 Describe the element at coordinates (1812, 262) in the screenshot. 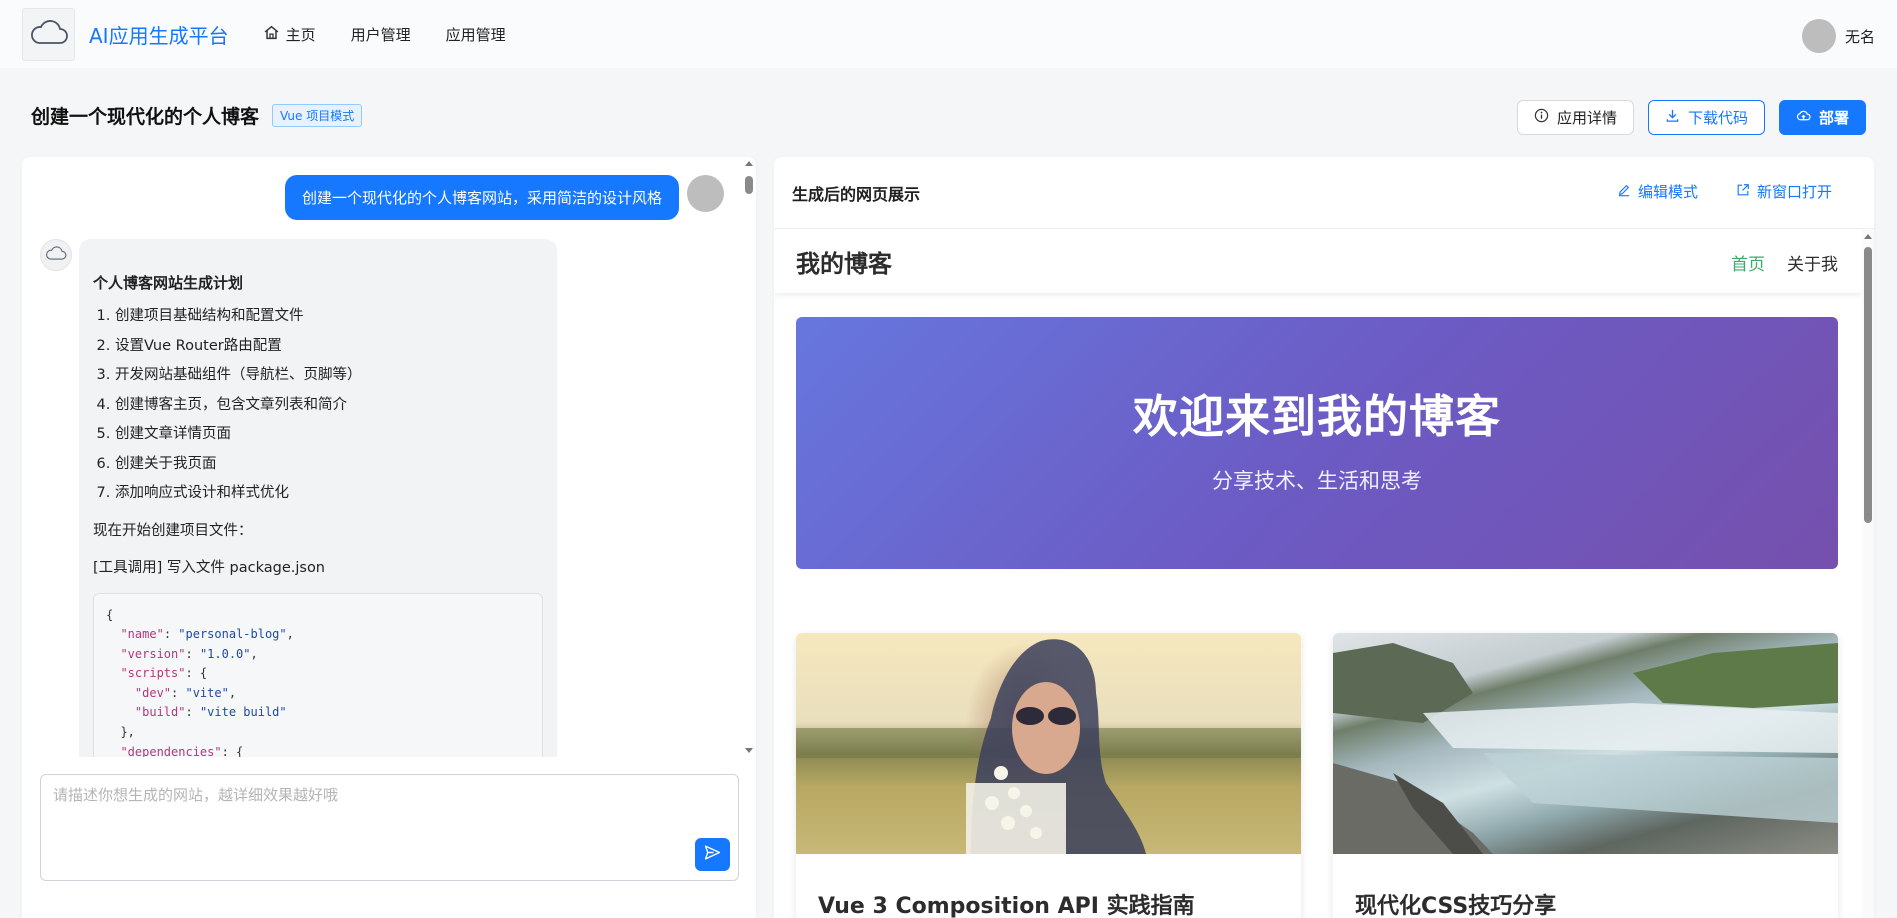

I see `site-link-about: 关于我` at that location.